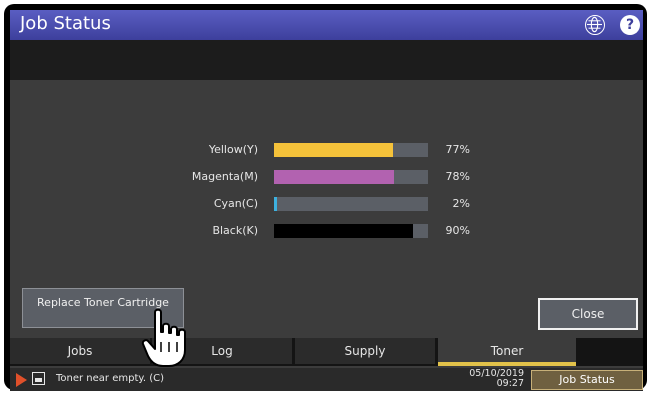 The image size is (652, 394). Describe the element at coordinates (38, 378) in the screenshot. I see `printer-icon` at that location.